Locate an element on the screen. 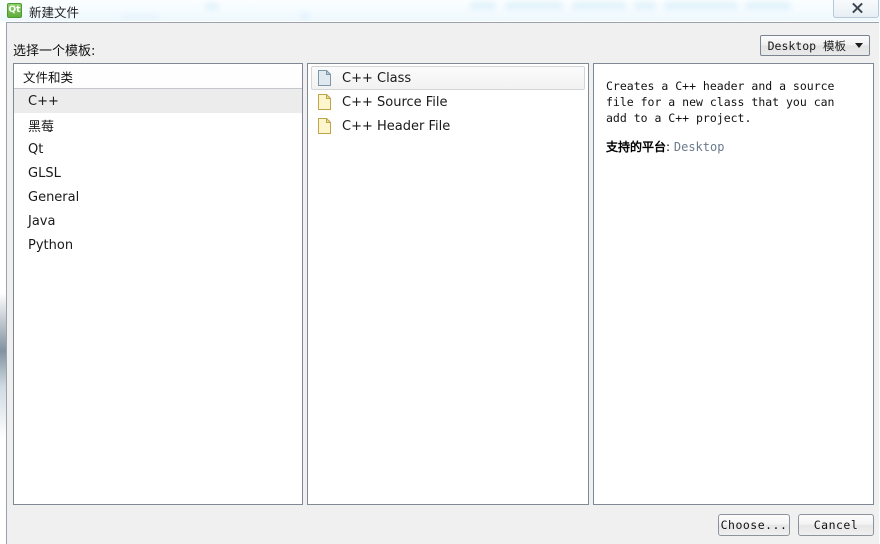 This screenshot has height=544, width=880. aero-glass-backdrop is located at coordinates (440, 10).